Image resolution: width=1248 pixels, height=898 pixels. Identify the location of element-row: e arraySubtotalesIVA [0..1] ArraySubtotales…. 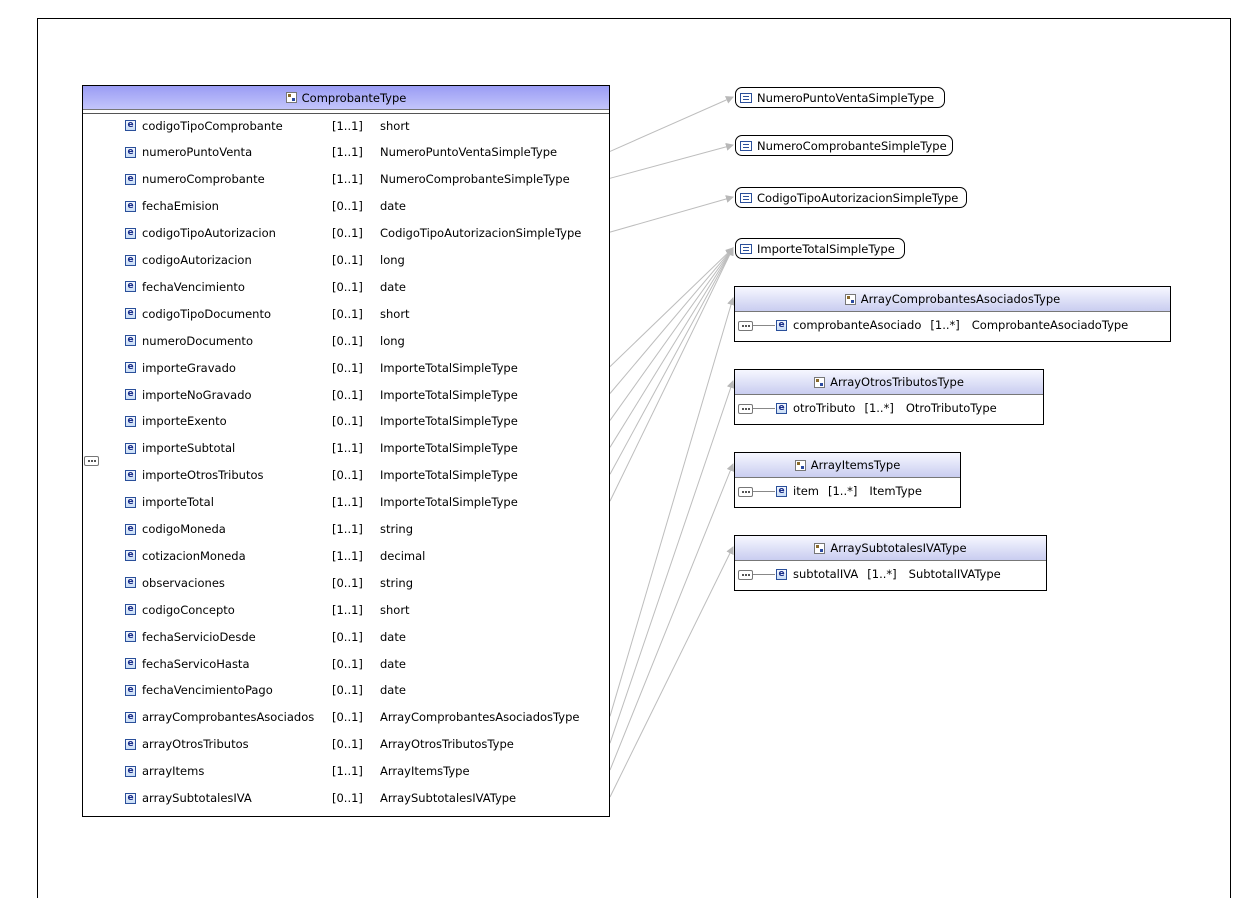
(365, 798).